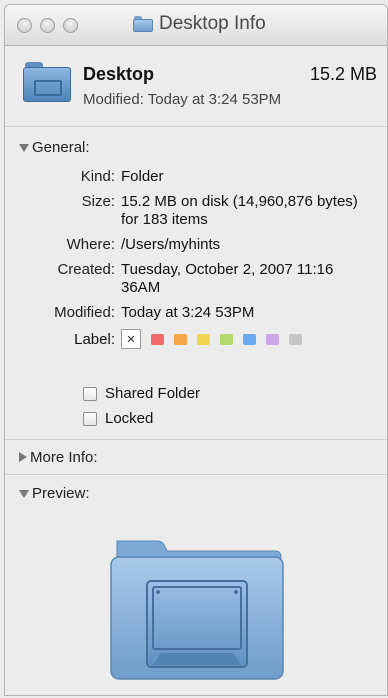 The image size is (388, 698). Describe the element at coordinates (90, 244) in the screenshot. I see `row-key: Where:` at that location.